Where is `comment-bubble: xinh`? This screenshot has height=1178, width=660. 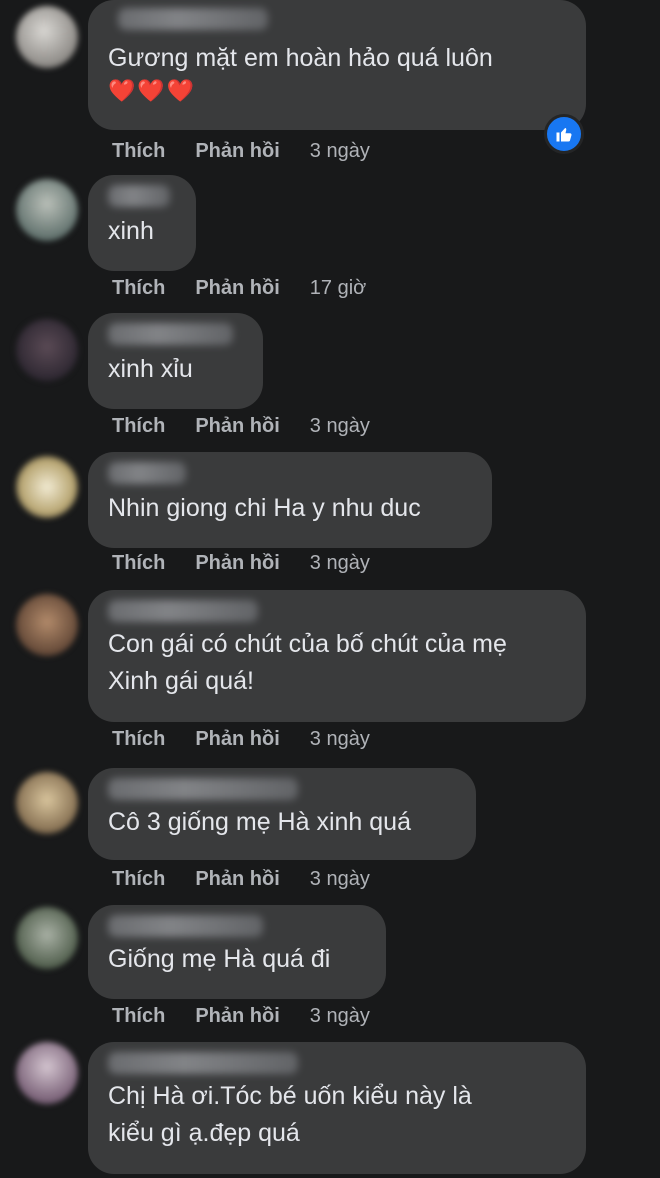
comment-bubble: xinh is located at coordinates (142, 223).